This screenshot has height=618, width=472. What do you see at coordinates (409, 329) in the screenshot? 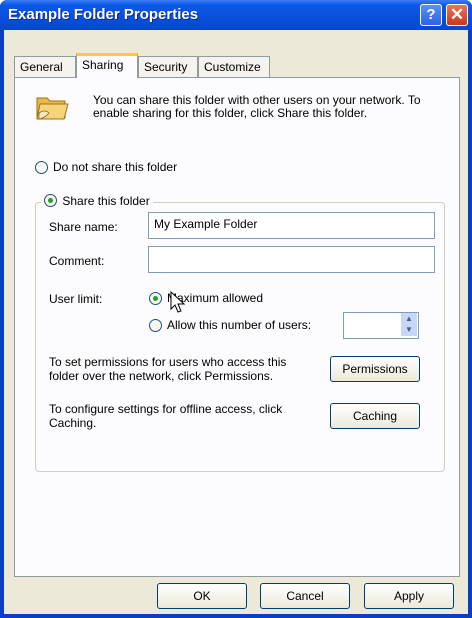
I see `spin-down-icon: ▼` at bounding box center [409, 329].